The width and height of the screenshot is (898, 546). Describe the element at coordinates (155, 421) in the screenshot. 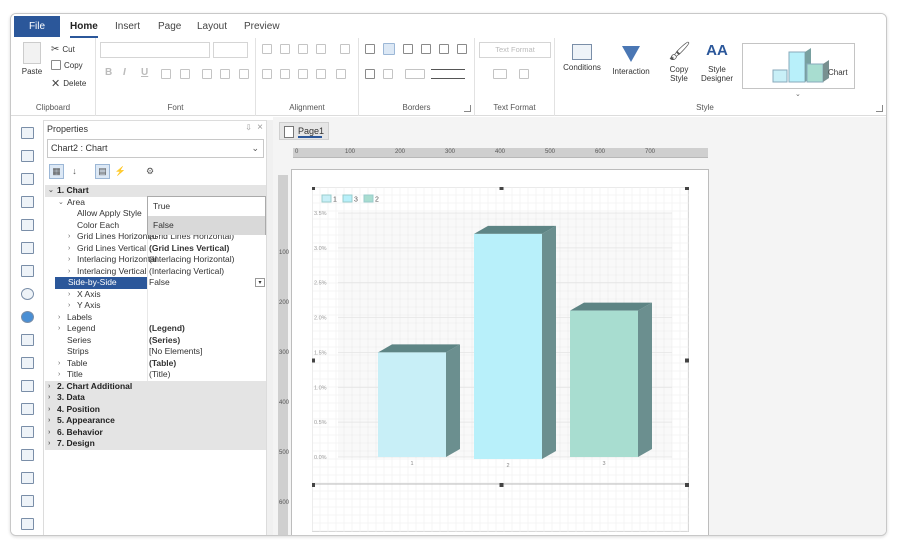

I see `property-category-row: › 5. Appearance` at that location.